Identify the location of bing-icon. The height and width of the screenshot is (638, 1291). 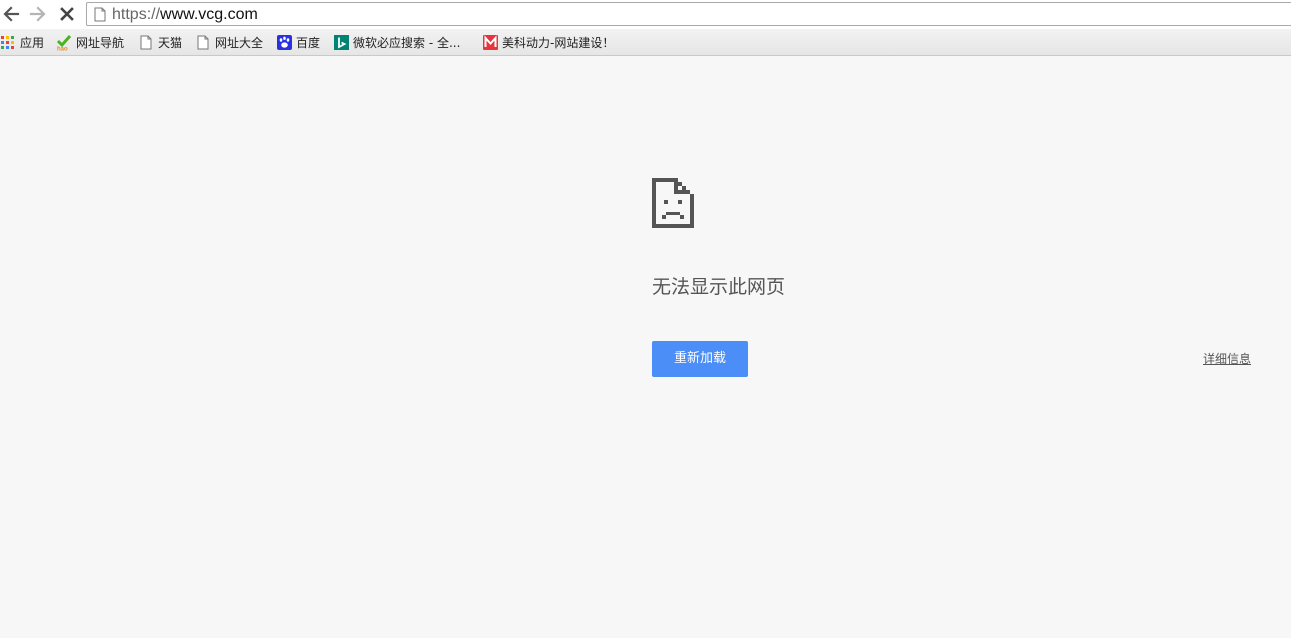
(341, 43).